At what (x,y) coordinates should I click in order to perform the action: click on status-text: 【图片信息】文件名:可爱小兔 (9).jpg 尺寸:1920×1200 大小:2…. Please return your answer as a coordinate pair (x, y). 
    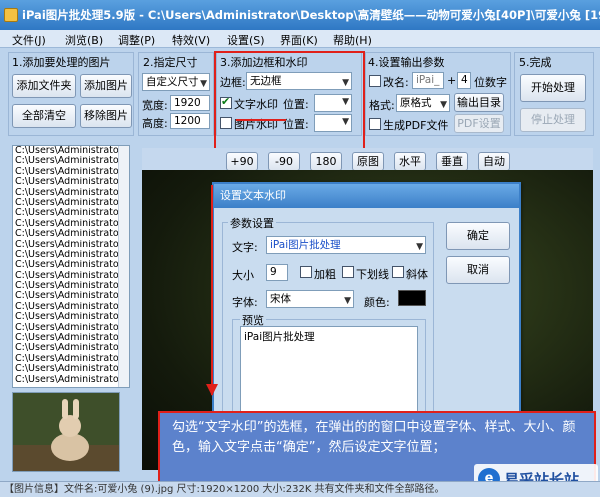
    Looking at the image, I should click on (224, 489).